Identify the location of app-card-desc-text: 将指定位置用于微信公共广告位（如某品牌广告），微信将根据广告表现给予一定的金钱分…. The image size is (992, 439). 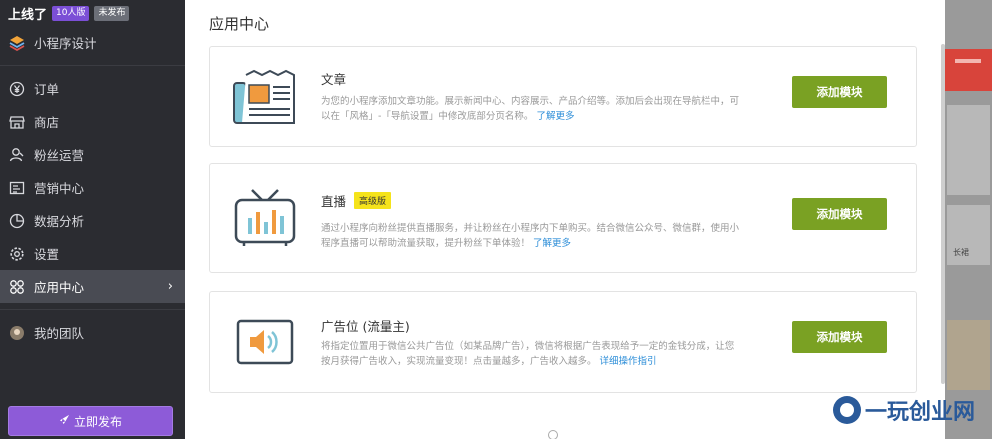
(528, 354).